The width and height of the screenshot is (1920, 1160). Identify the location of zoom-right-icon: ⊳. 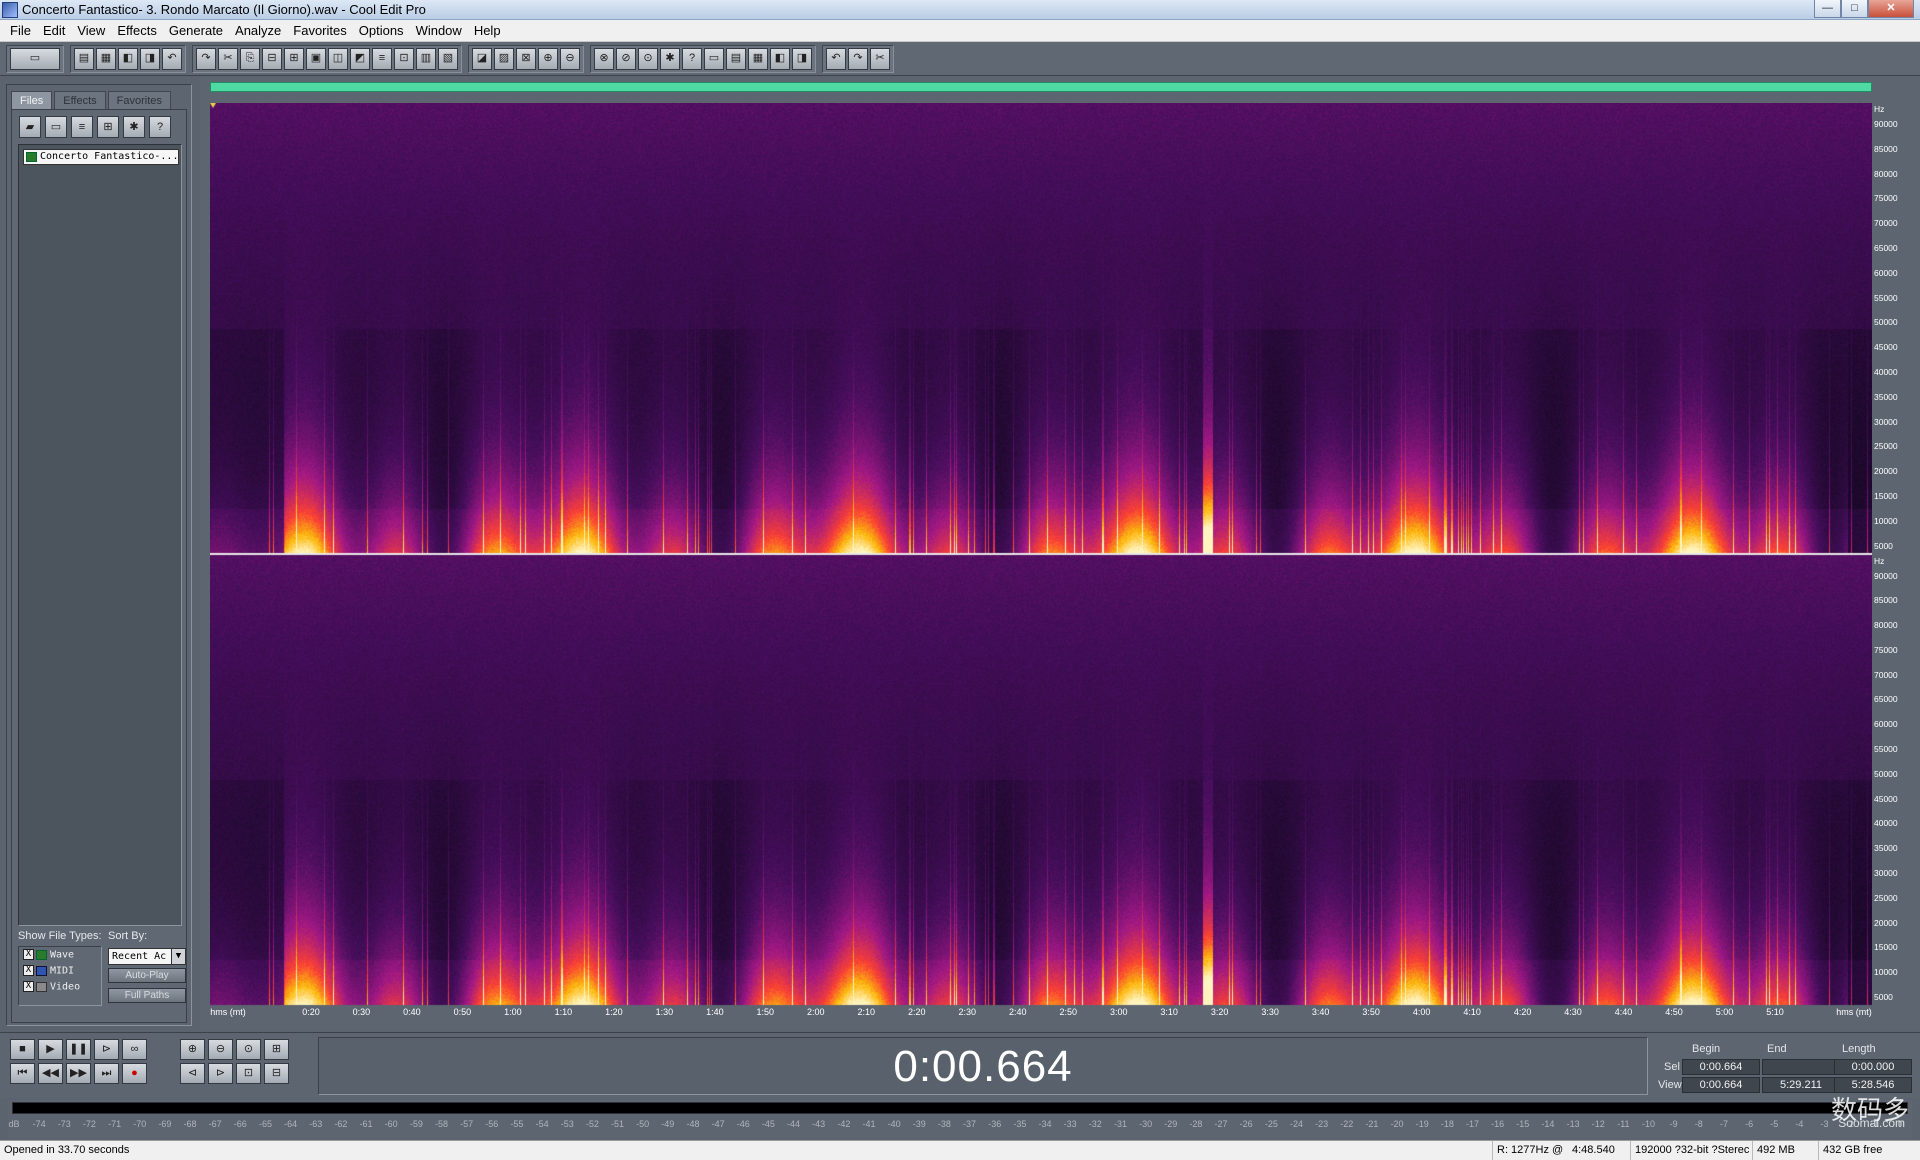
(220, 1073).